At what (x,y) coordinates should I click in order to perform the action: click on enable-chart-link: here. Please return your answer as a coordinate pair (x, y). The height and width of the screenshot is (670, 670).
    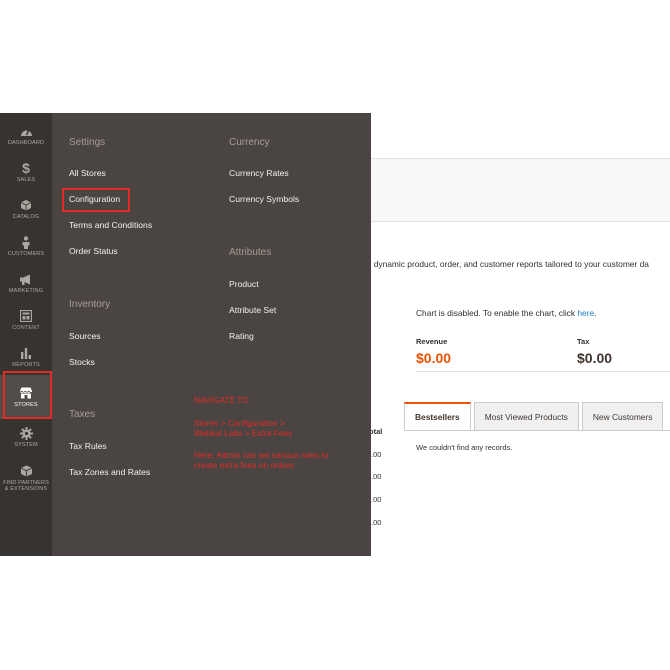
    Looking at the image, I should click on (585, 313).